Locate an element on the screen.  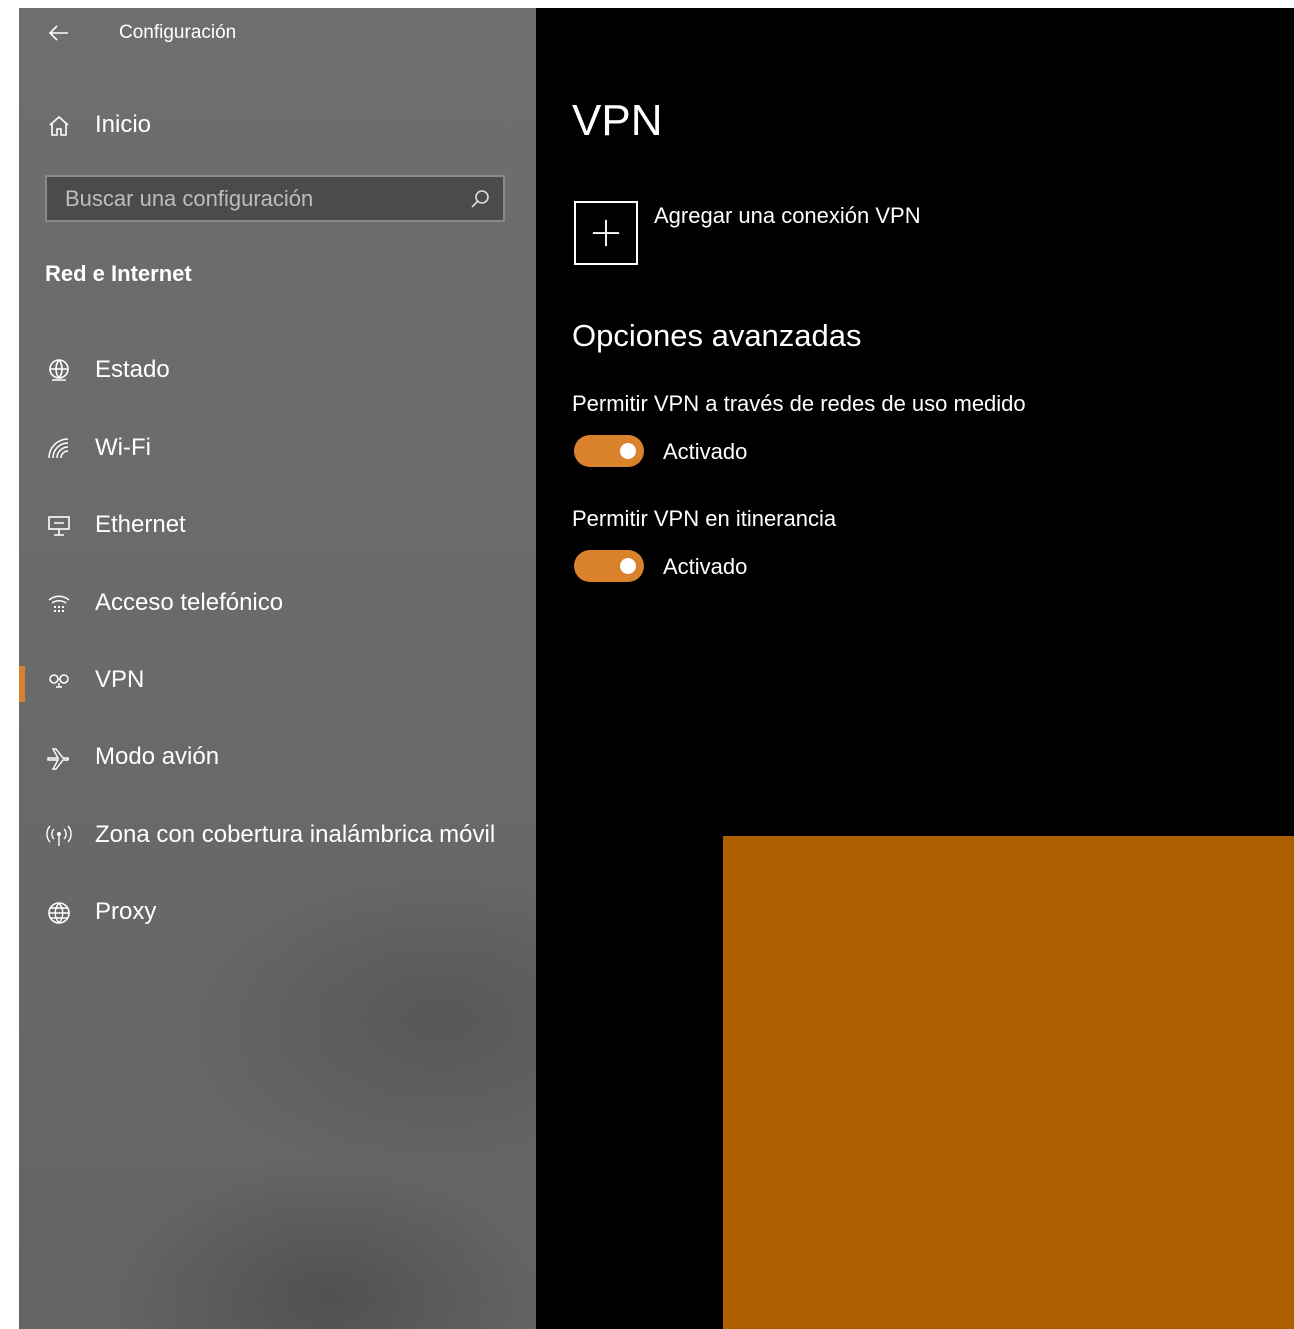
plus-icon is located at coordinates (606, 233).